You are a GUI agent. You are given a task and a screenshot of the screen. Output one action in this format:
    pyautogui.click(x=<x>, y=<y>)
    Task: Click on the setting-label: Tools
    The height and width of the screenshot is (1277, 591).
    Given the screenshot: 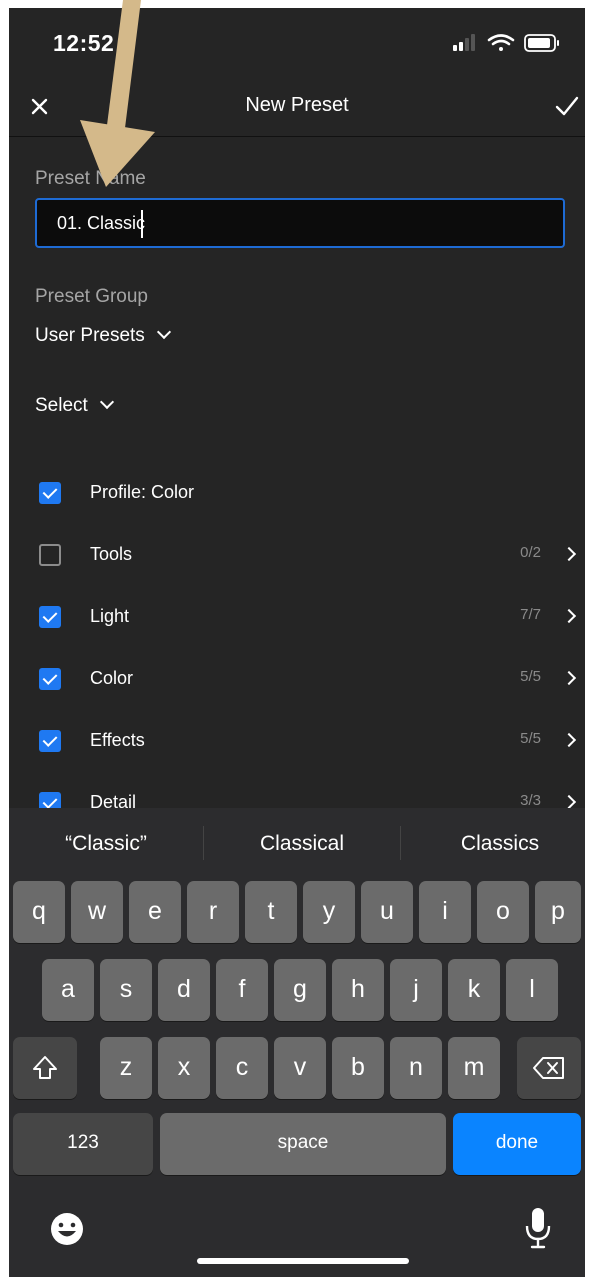 What is the action you would take?
    pyautogui.click(x=111, y=554)
    